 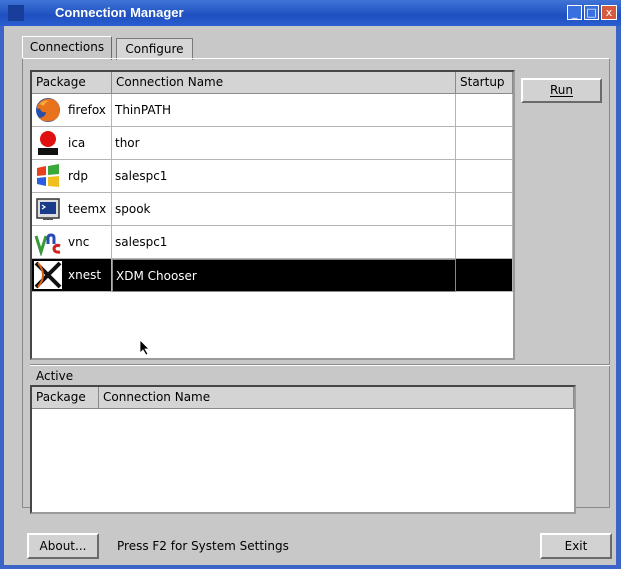 I want to click on package-name: rdp, so click(x=78, y=176).